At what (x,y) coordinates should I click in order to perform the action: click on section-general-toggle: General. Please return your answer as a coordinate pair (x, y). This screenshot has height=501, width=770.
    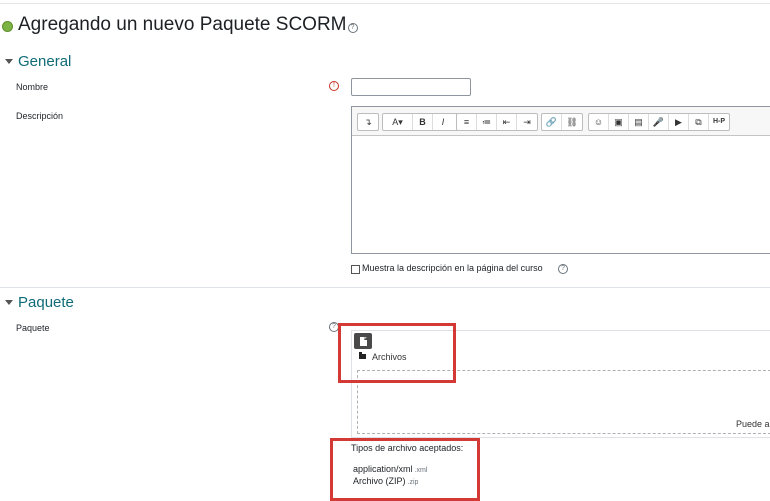
    Looking at the image, I should click on (38, 61).